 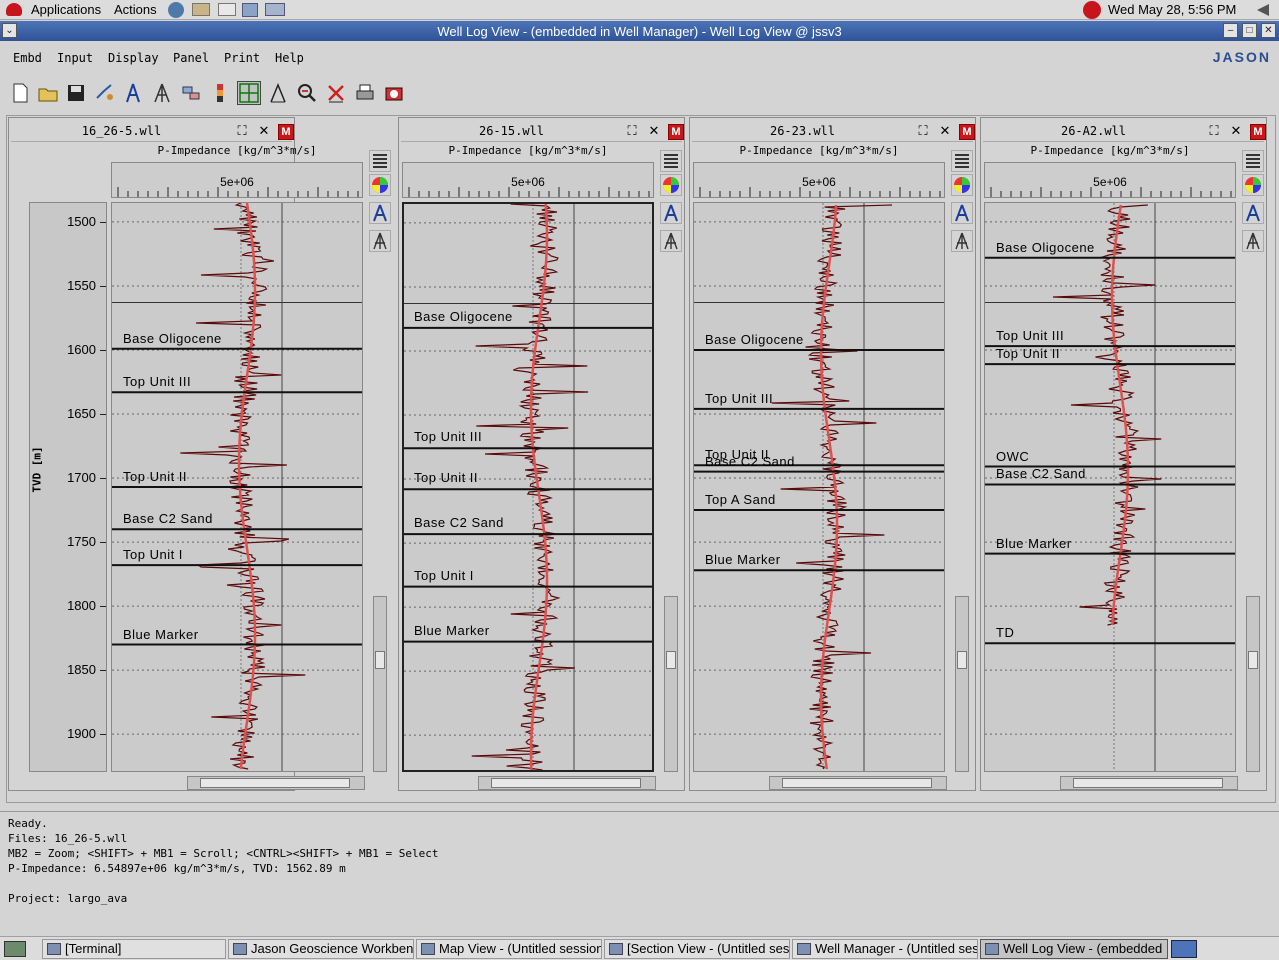 What do you see at coordinates (191, 93) in the screenshot?
I see `layers-icon` at bounding box center [191, 93].